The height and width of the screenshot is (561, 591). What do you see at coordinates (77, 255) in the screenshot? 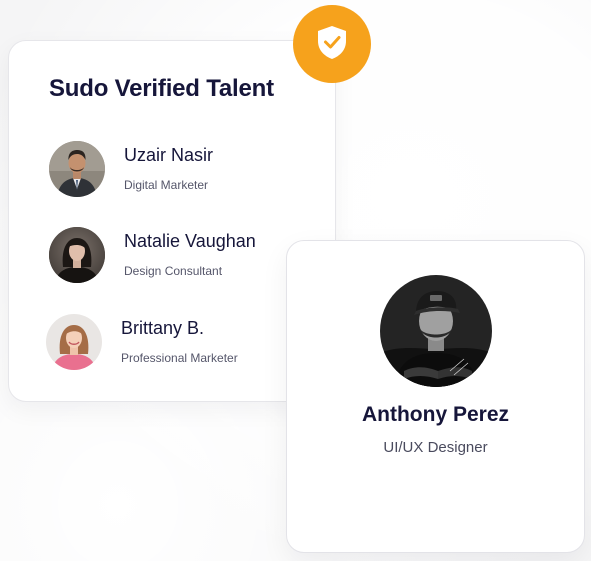
I see `avatar-woman-dark-hair-icon` at bounding box center [77, 255].